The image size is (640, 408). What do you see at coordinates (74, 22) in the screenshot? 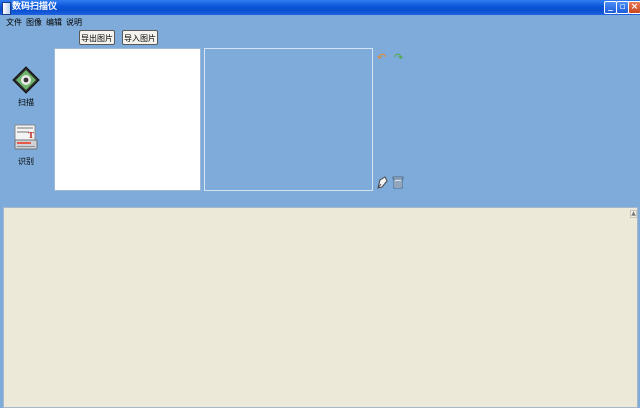
I see `menu-item-help: 说明` at bounding box center [74, 22].